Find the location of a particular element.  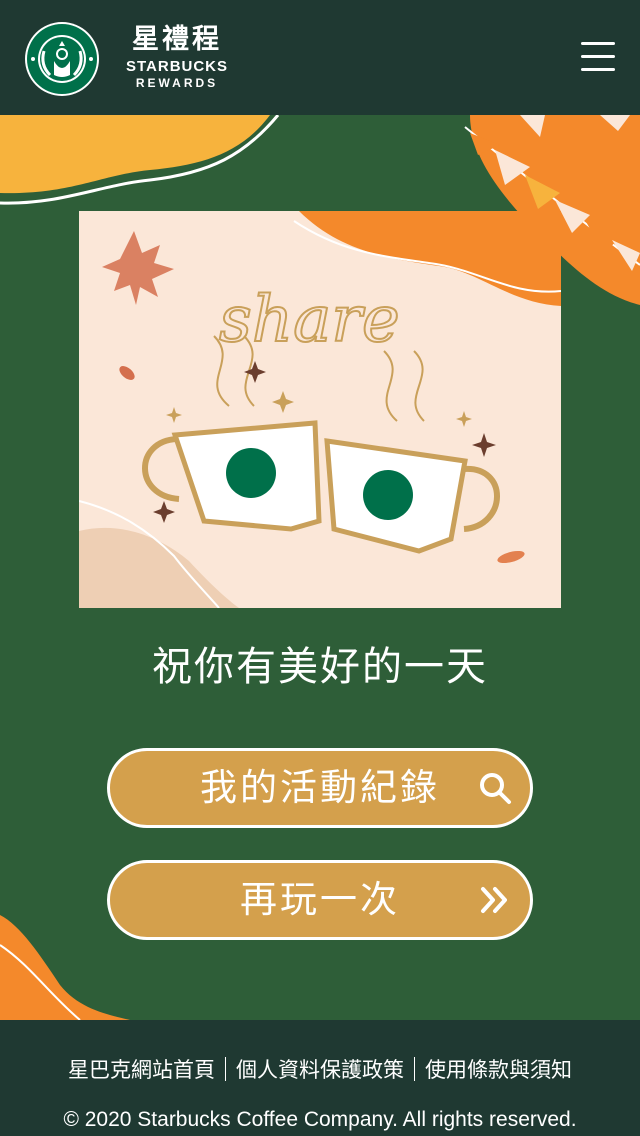

play-again-button: 再玩一次 is located at coordinates (320, 900).